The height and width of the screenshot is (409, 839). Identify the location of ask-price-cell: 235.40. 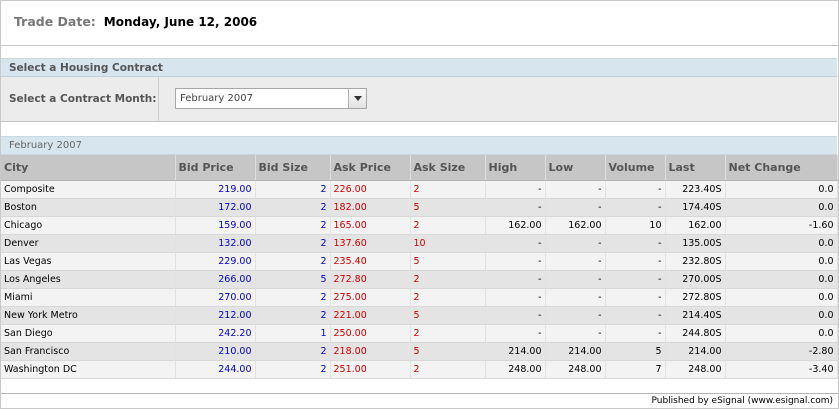
(370, 261).